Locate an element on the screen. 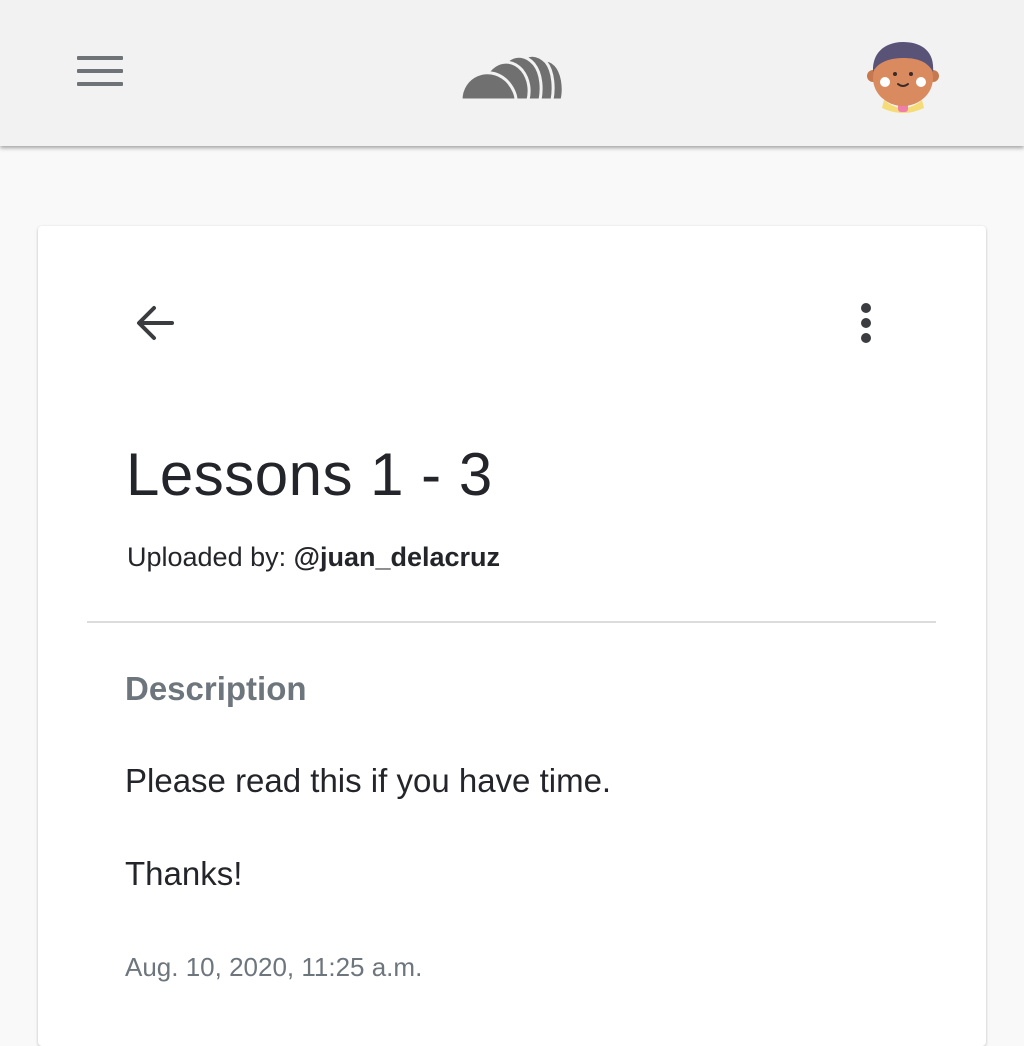 The height and width of the screenshot is (1046, 1024). arrow-back-icon is located at coordinates (156, 324).